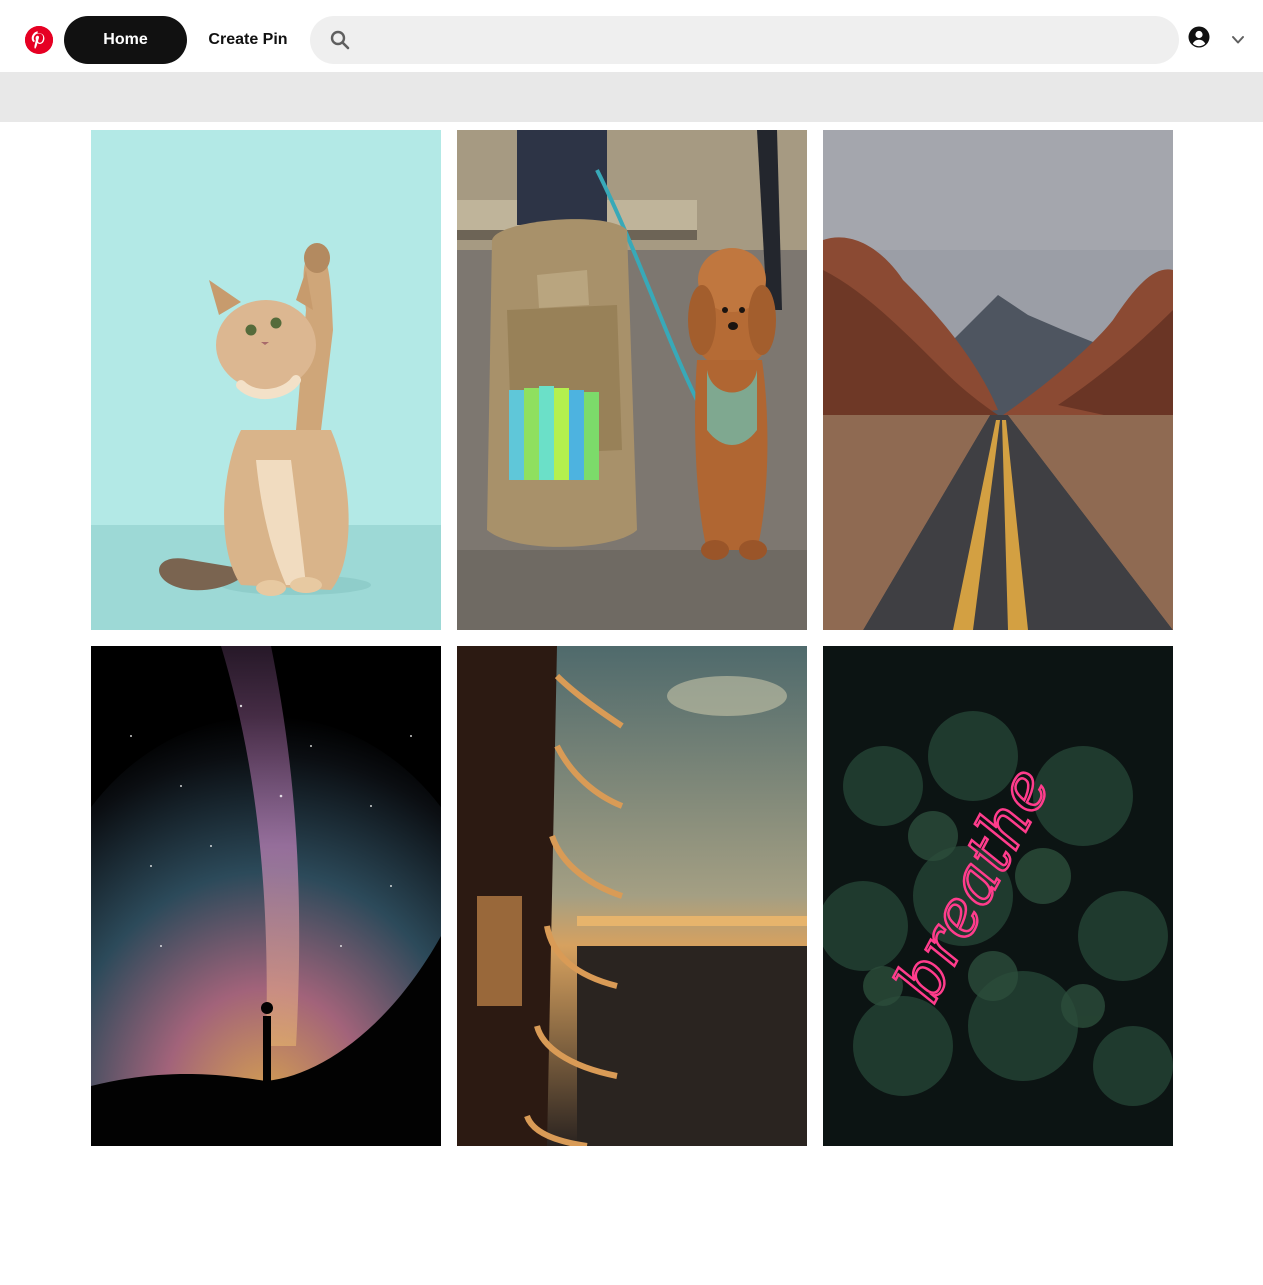  I want to click on sub-navigation-bar, so click(631, 97).